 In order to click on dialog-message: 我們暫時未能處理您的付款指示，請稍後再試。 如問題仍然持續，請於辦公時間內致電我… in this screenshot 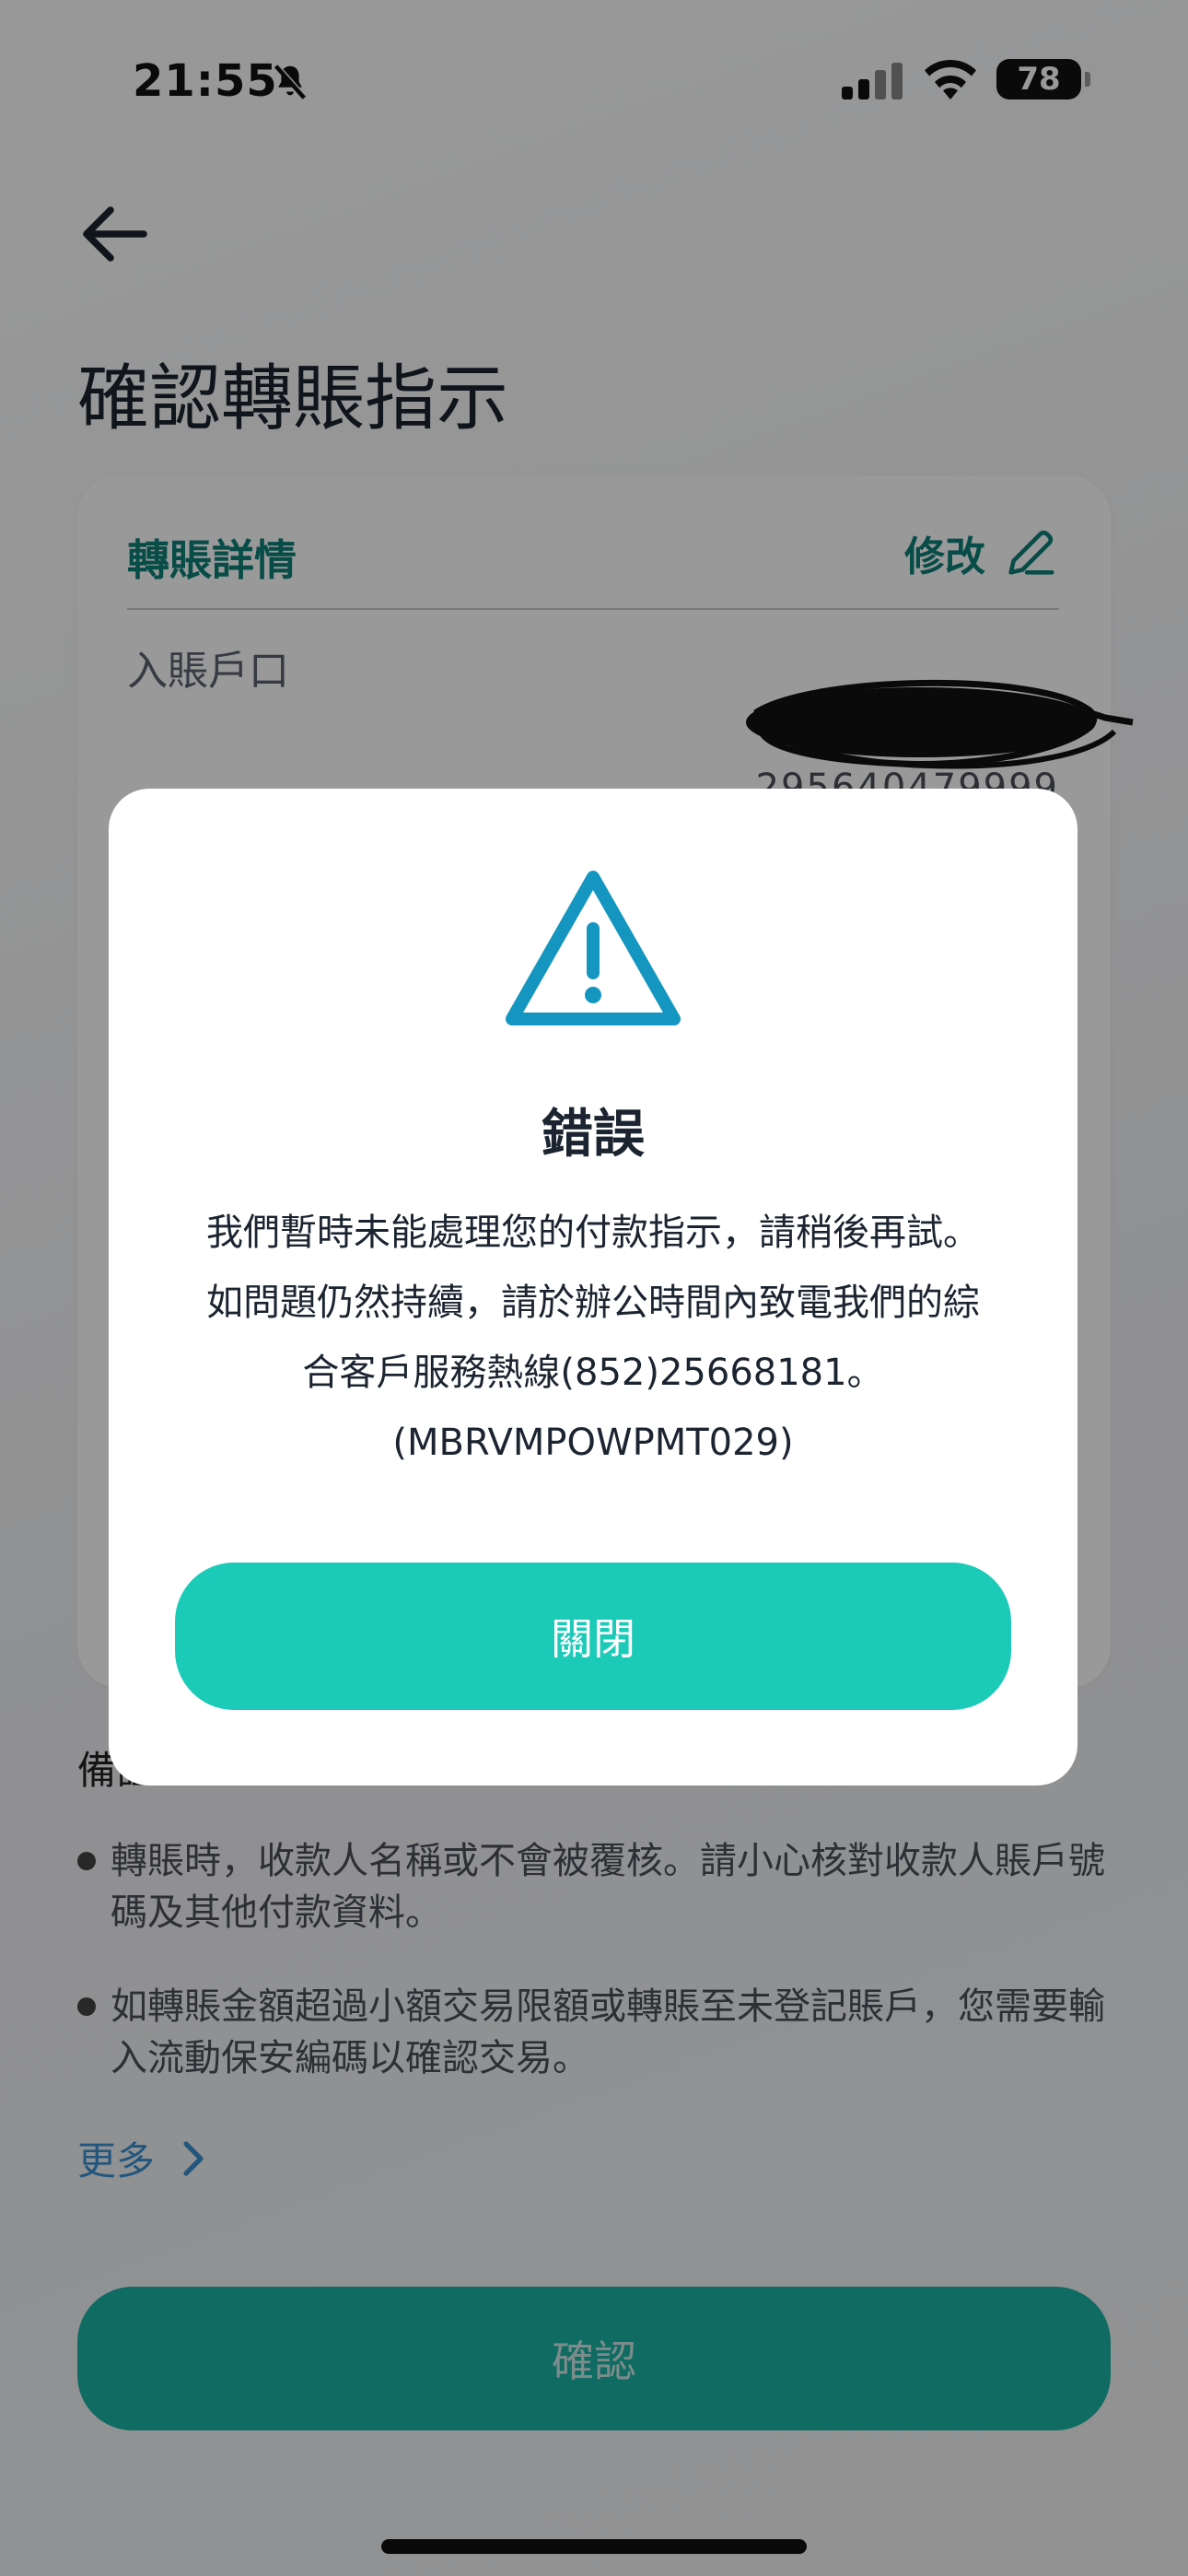, I will do `click(593, 1338)`.